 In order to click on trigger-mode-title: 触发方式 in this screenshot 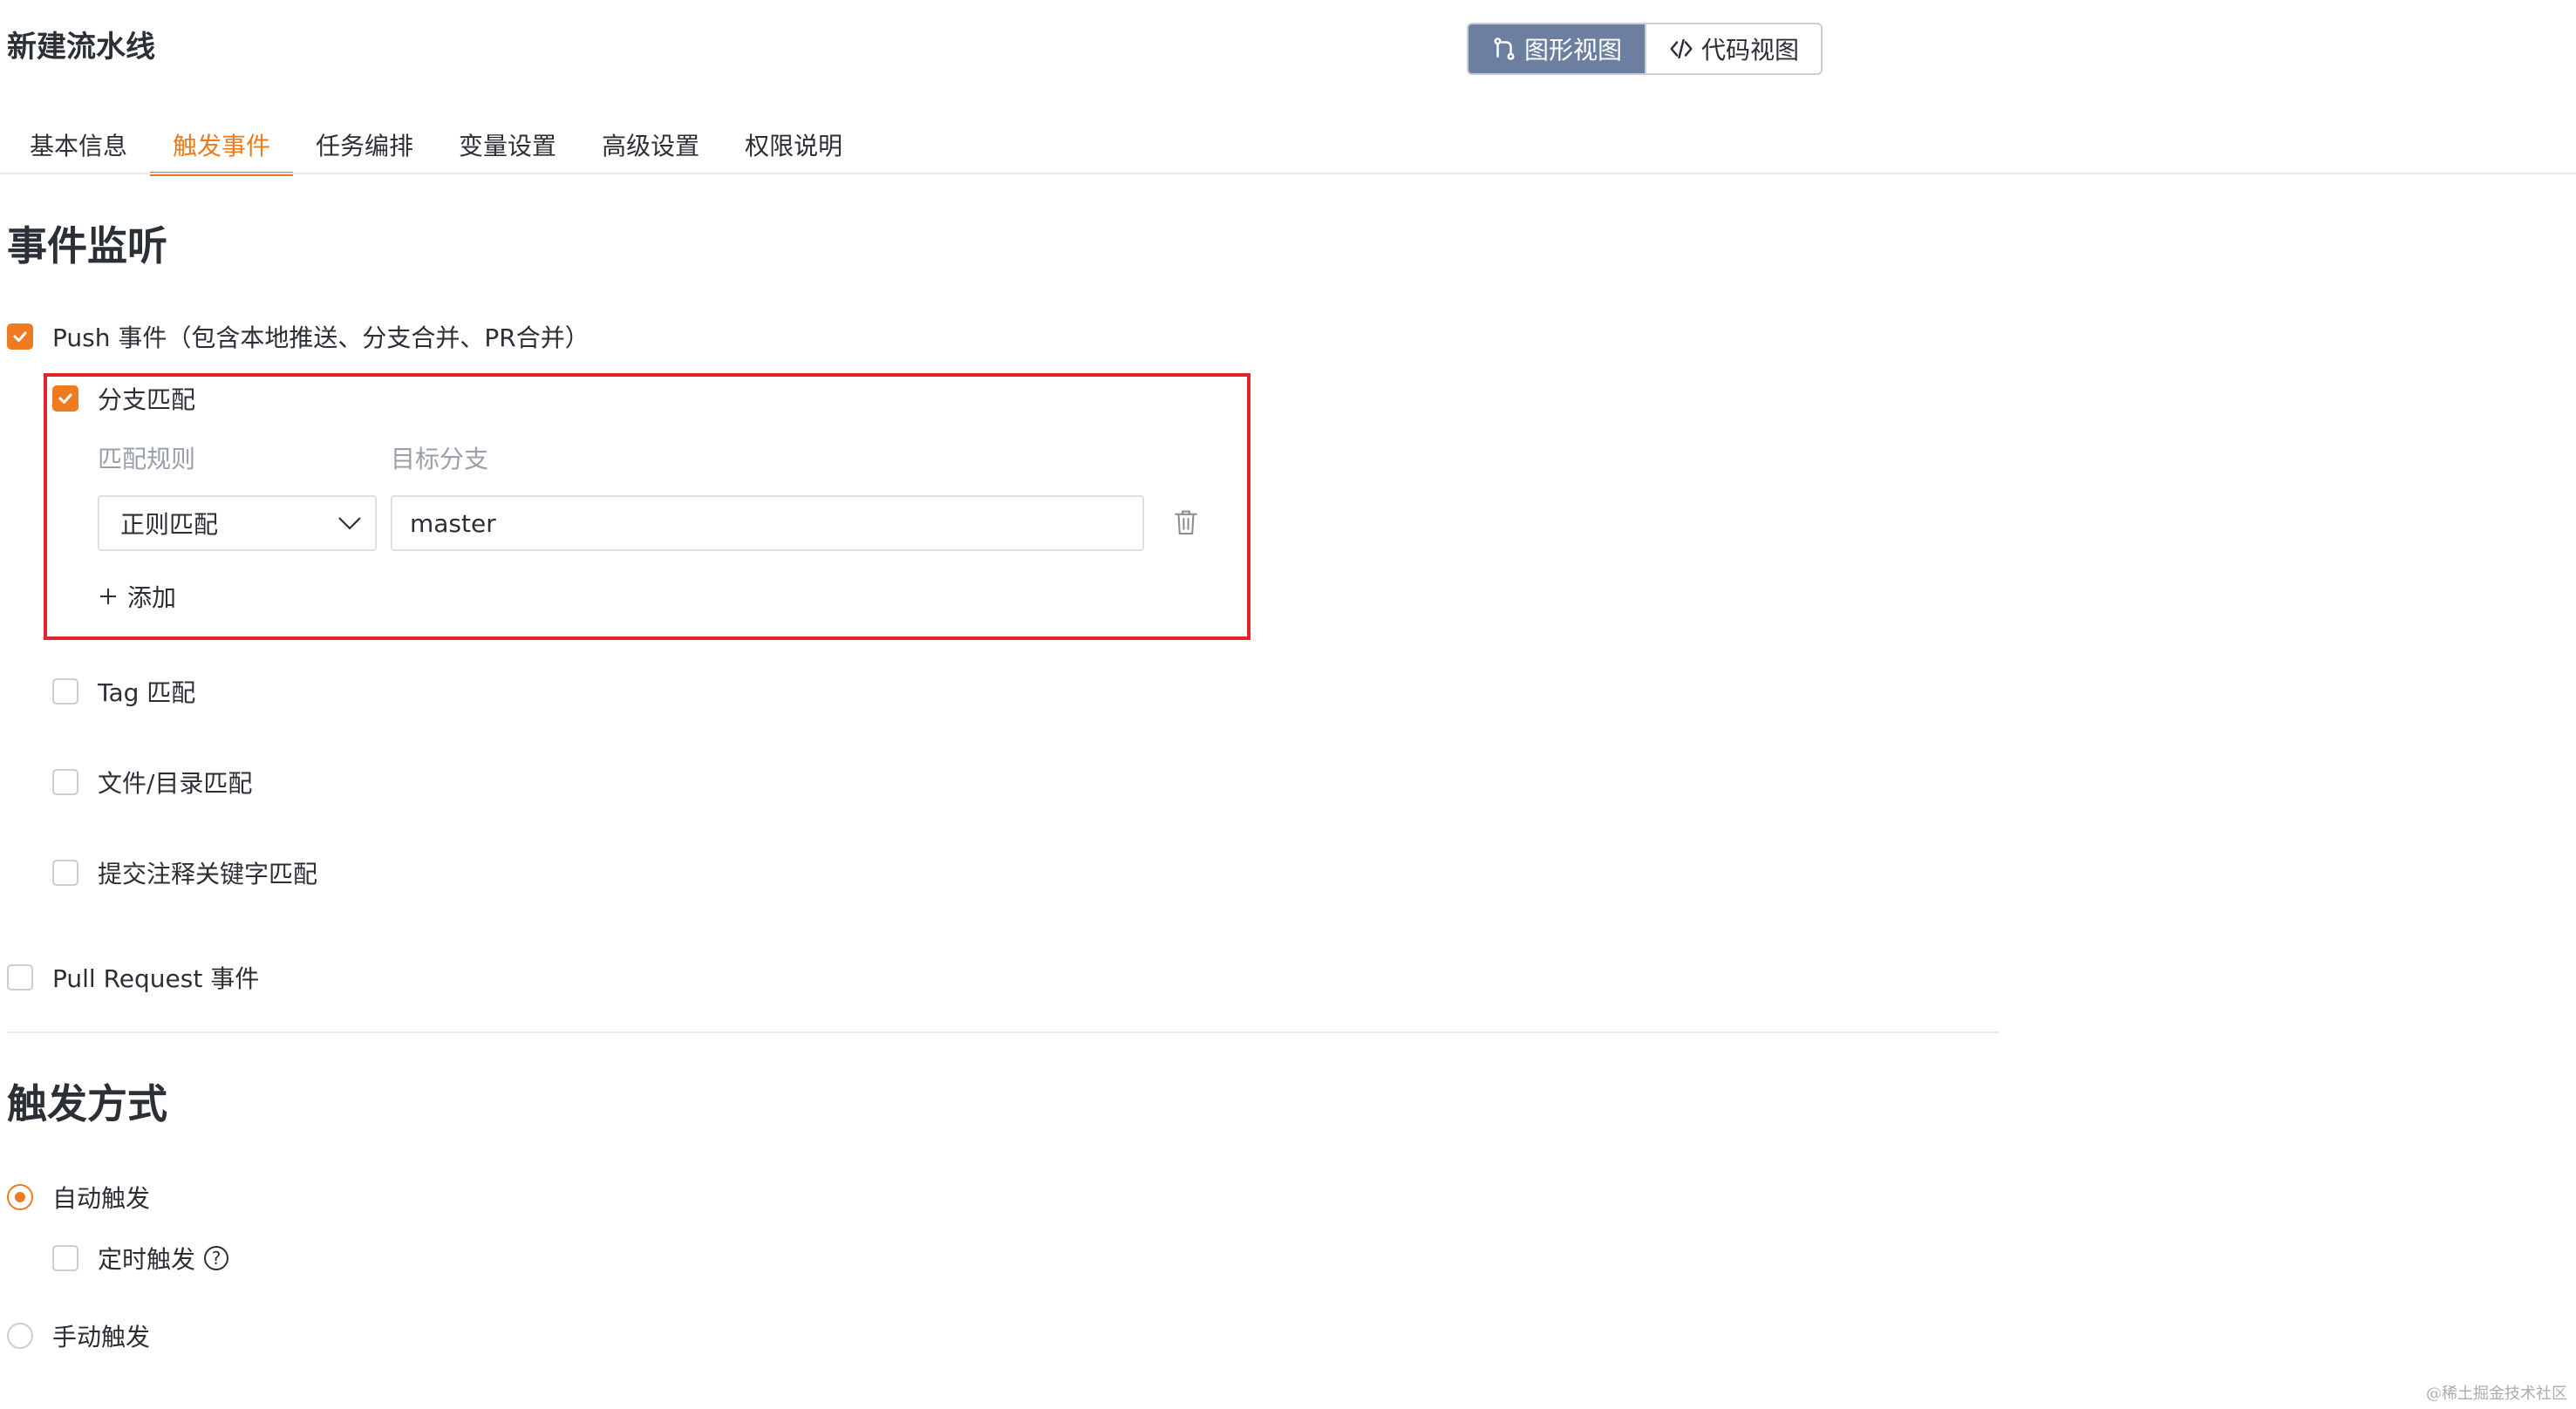, I will do `click(87, 1103)`.